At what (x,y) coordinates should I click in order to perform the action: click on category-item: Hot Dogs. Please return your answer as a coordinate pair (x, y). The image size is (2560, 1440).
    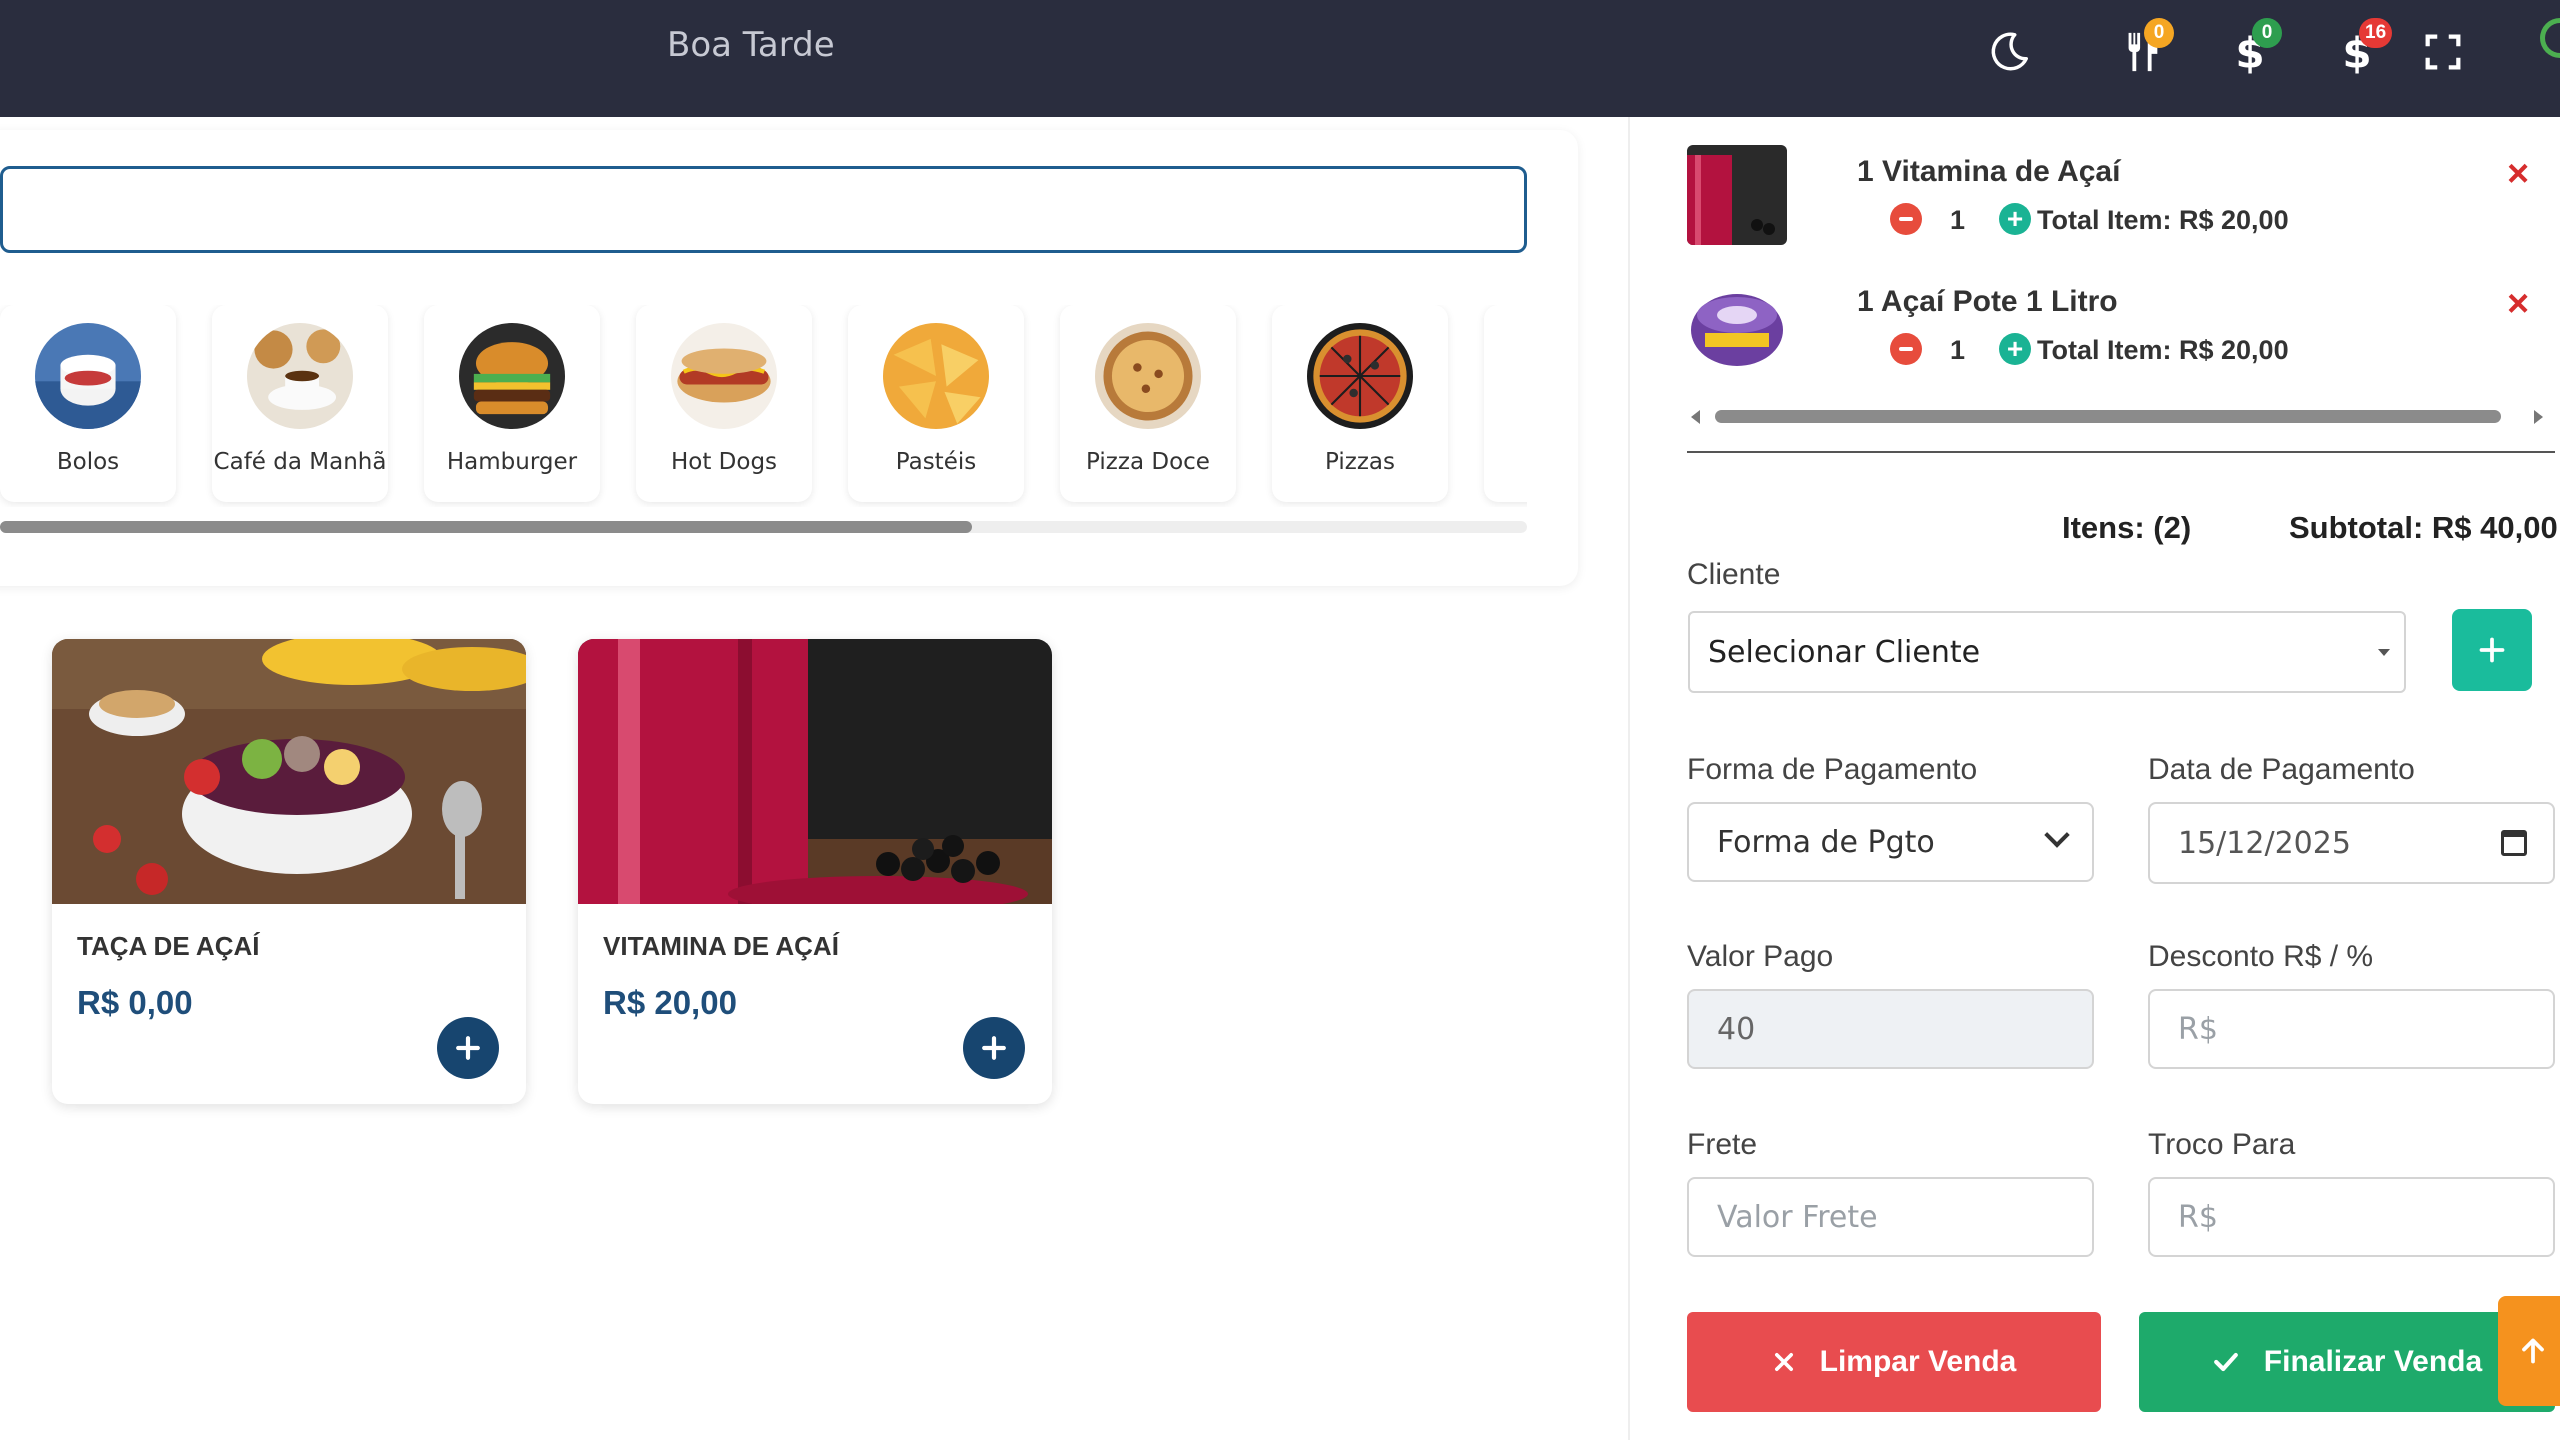
    Looking at the image, I should click on (724, 403).